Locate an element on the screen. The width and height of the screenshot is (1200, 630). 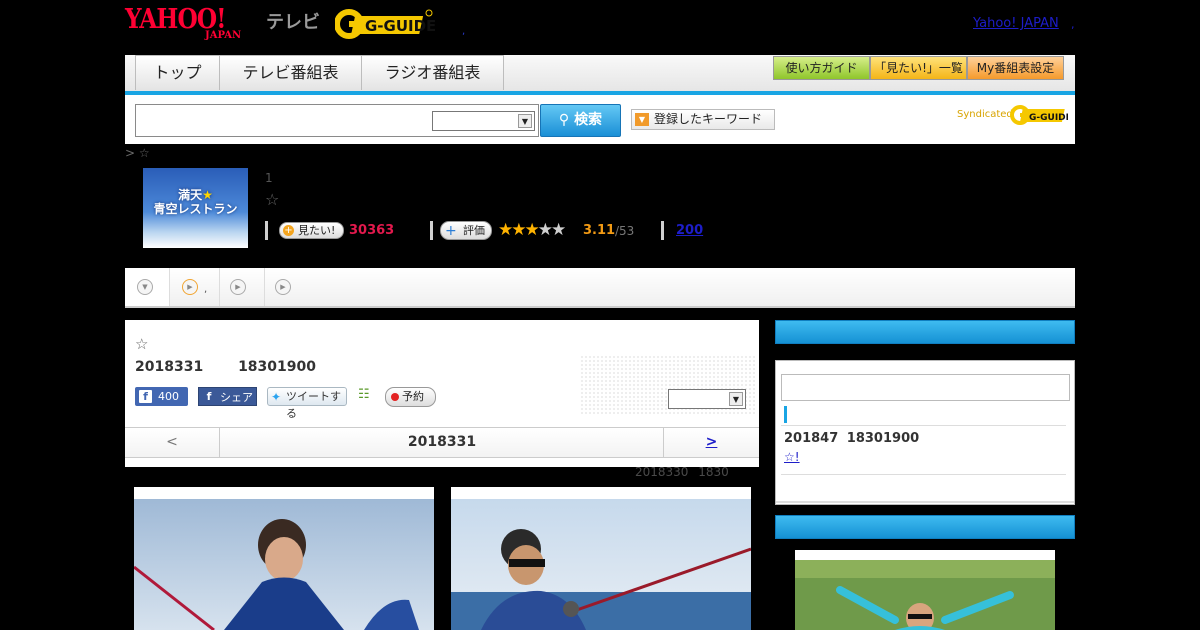
yahoo-logo-sub: JAPAN is located at coordinates (223, 35).